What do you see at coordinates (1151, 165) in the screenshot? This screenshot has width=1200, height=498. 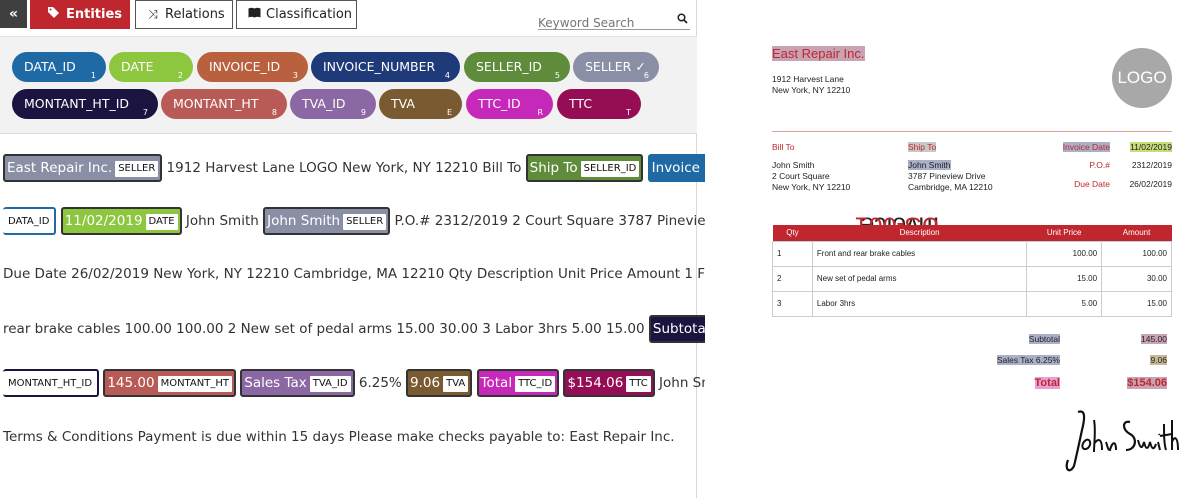 I see `po-number: 2312/2019` at bounding box center [1151, 165].